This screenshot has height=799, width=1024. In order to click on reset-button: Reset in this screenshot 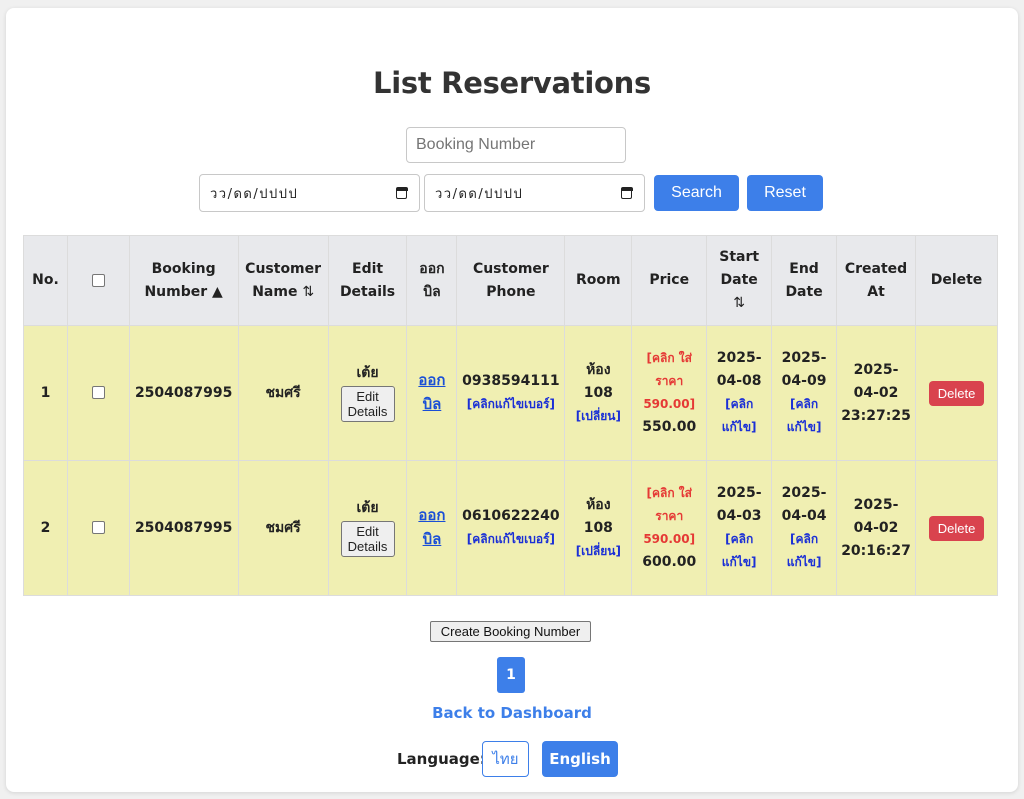, I will do `click(785, 193)`.